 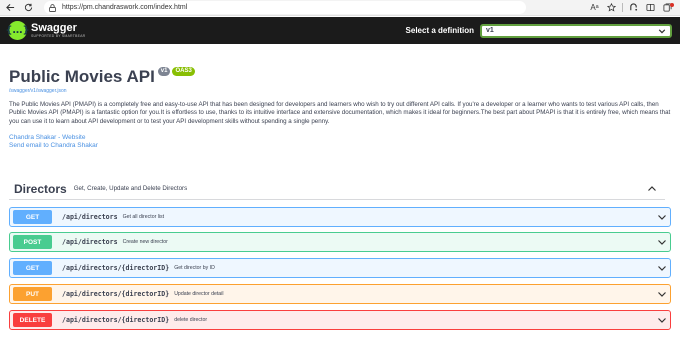 I want to click on method-badge: PUT, so click(x=32, y=294).